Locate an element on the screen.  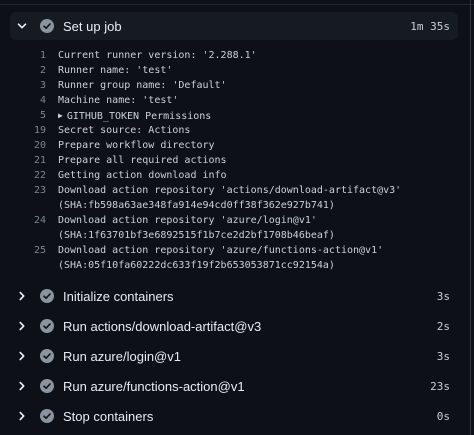
log-text: Getting action download info is located at coordinates (142, 175).